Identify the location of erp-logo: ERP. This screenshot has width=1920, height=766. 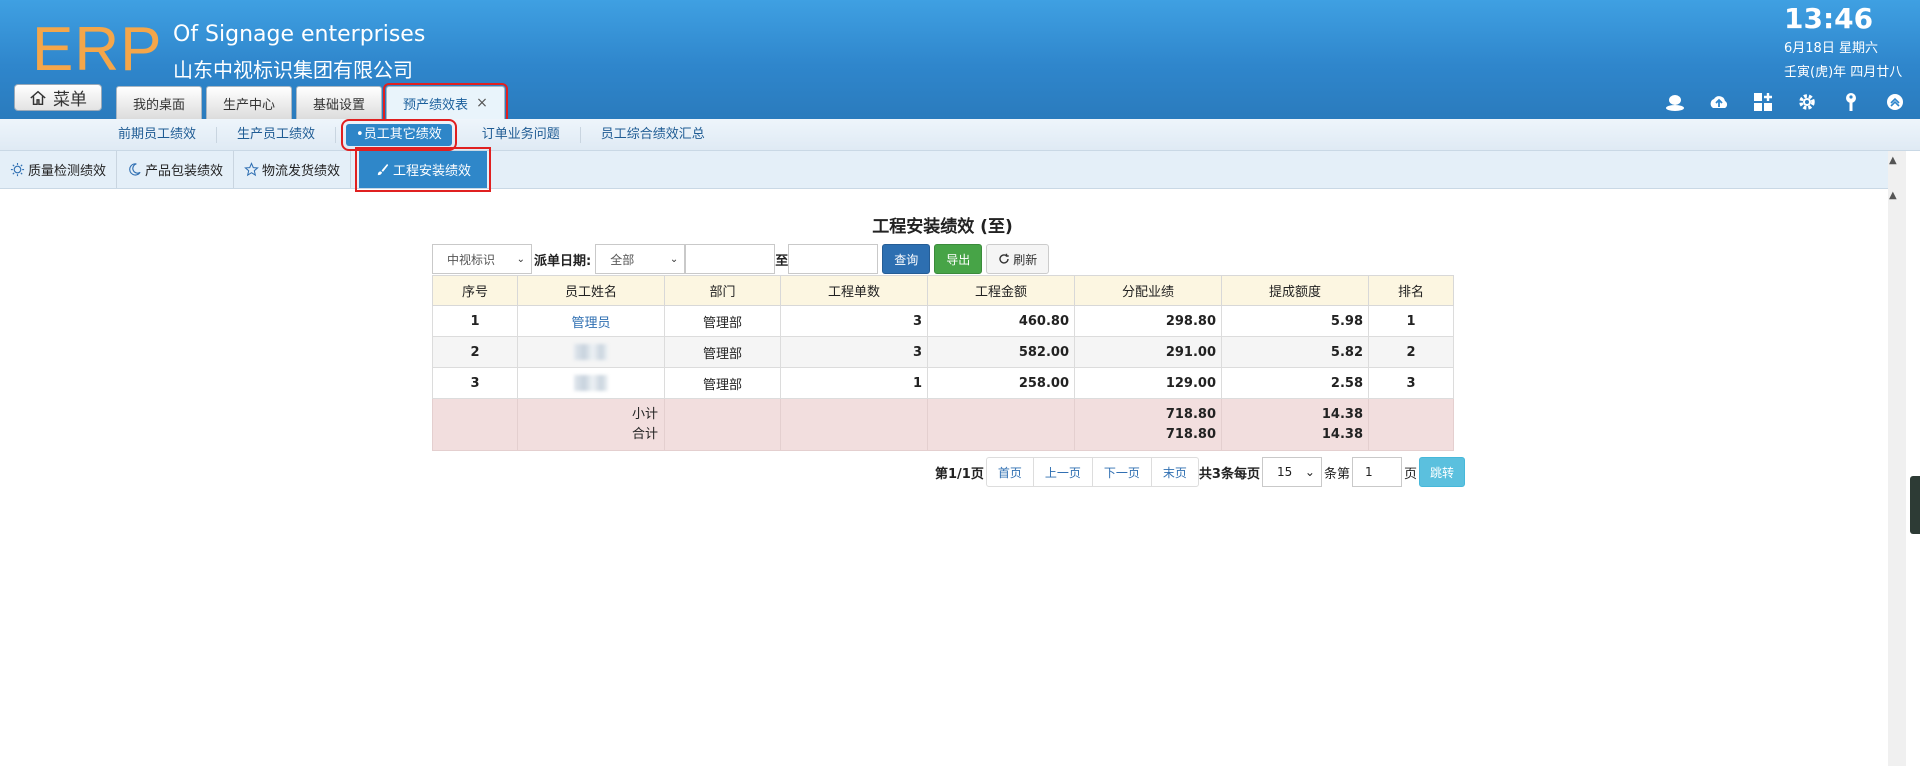
(97, 49).